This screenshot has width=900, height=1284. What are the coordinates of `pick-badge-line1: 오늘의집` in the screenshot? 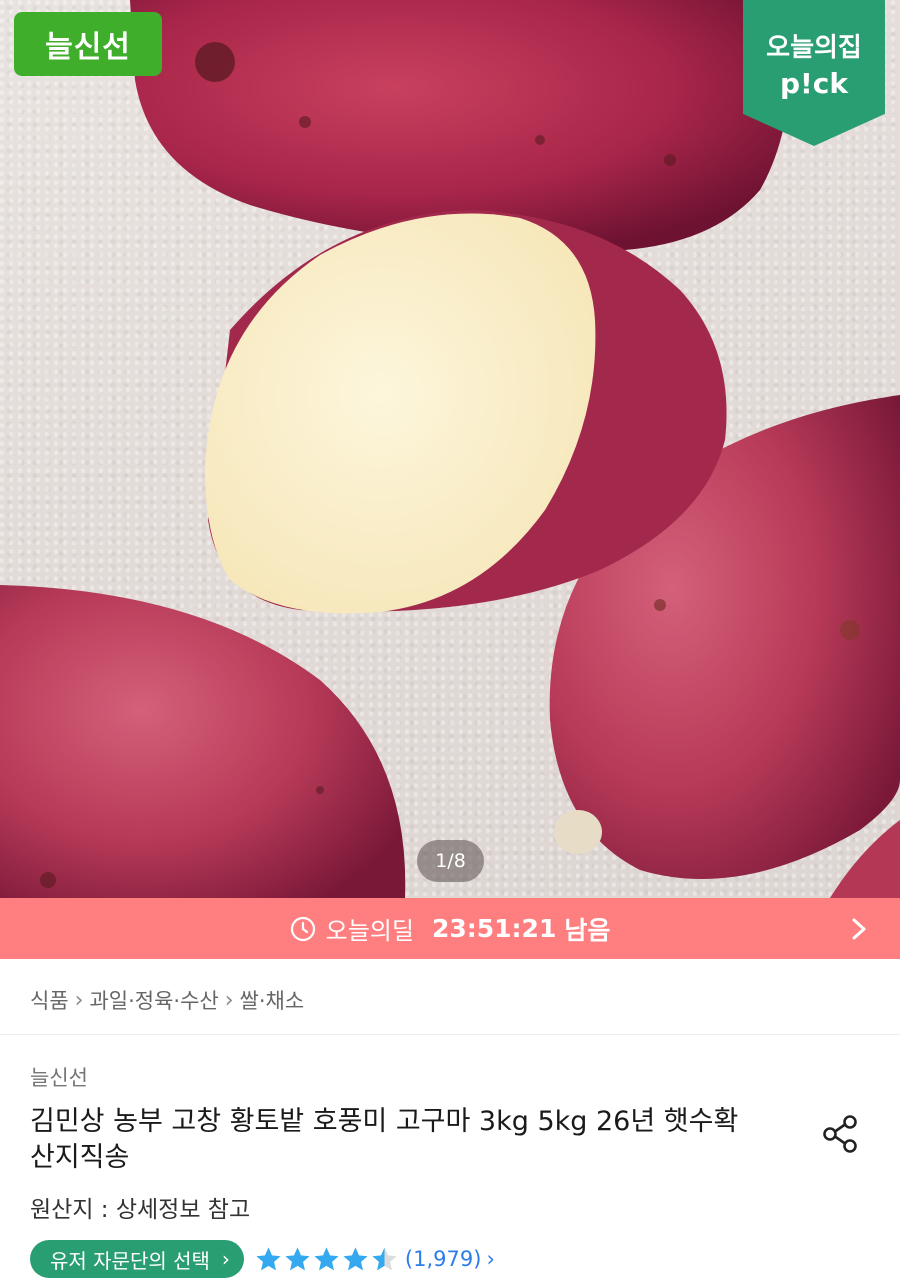 It's located at (814, 48).